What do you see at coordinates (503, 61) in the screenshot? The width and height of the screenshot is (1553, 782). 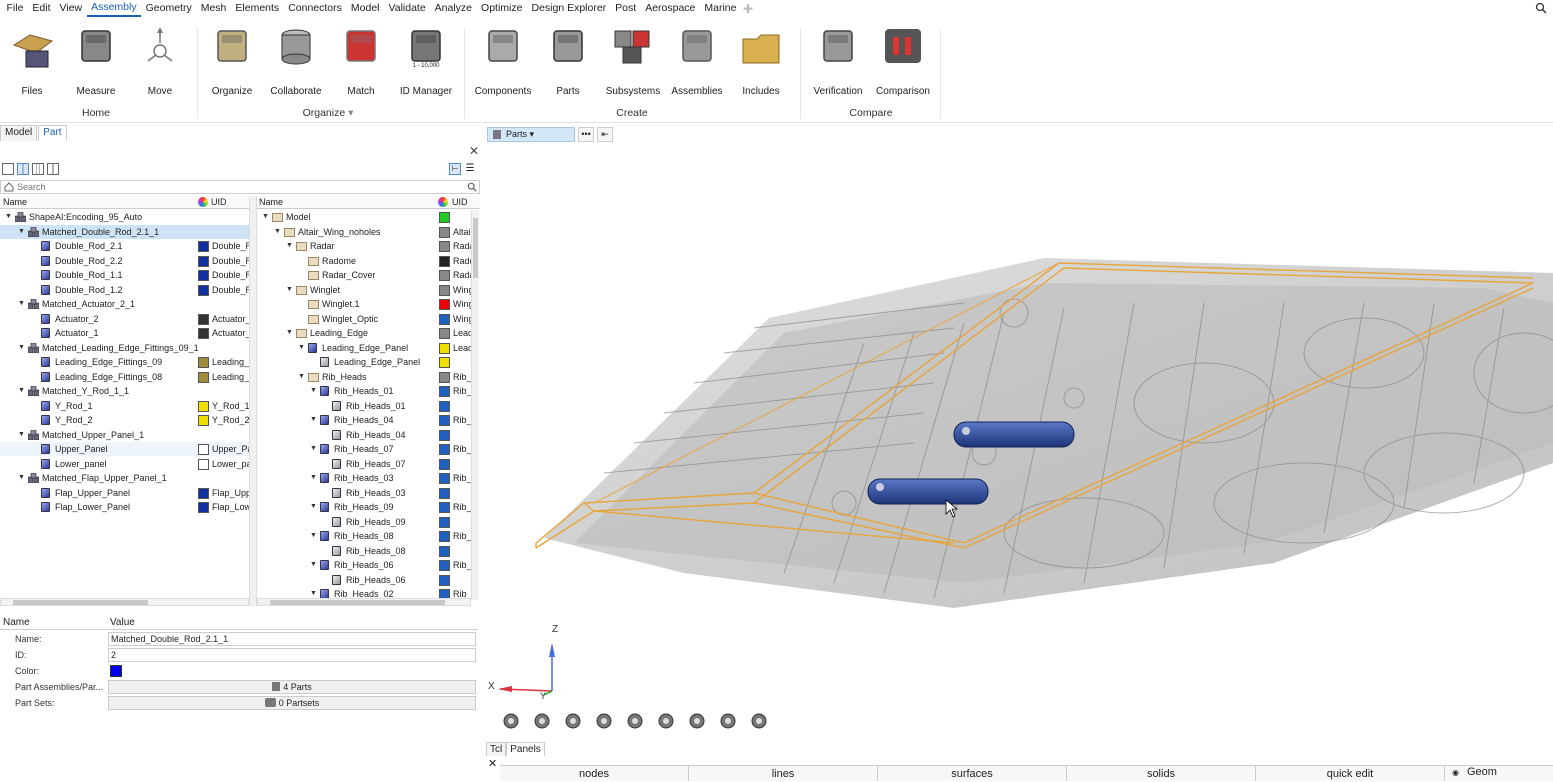 I see `components-button: Components` at bounding box center [503, 61].